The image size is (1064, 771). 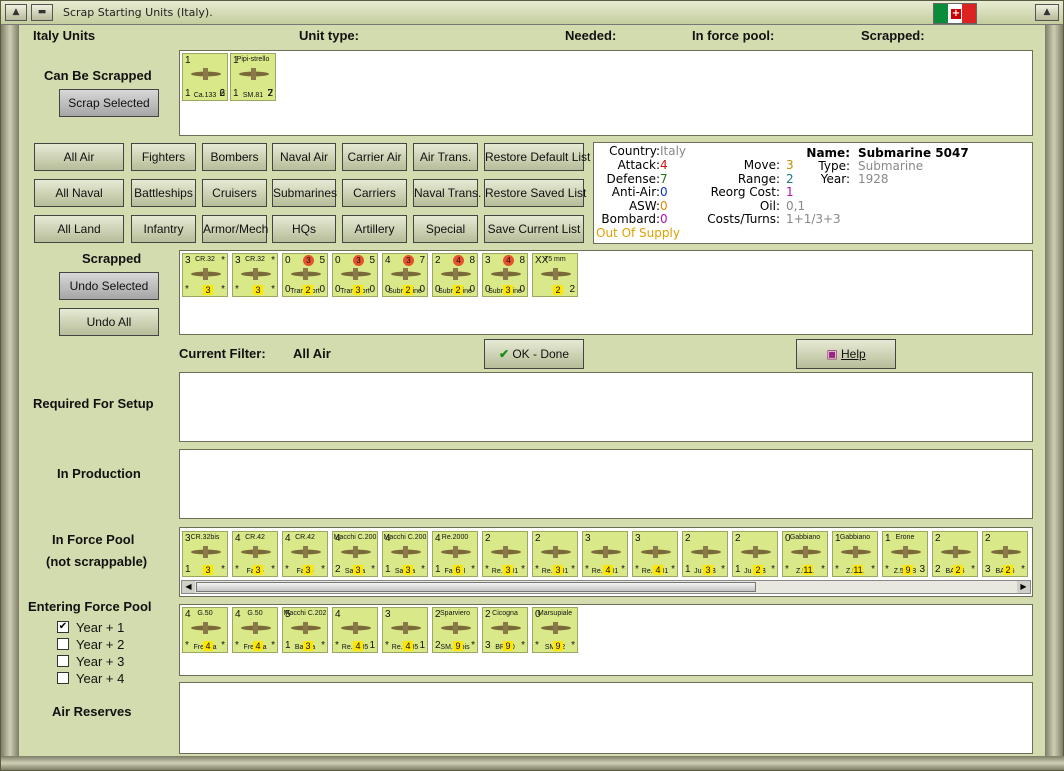 I want to click on counter-name: CR.42, so click(x=255, y=537).